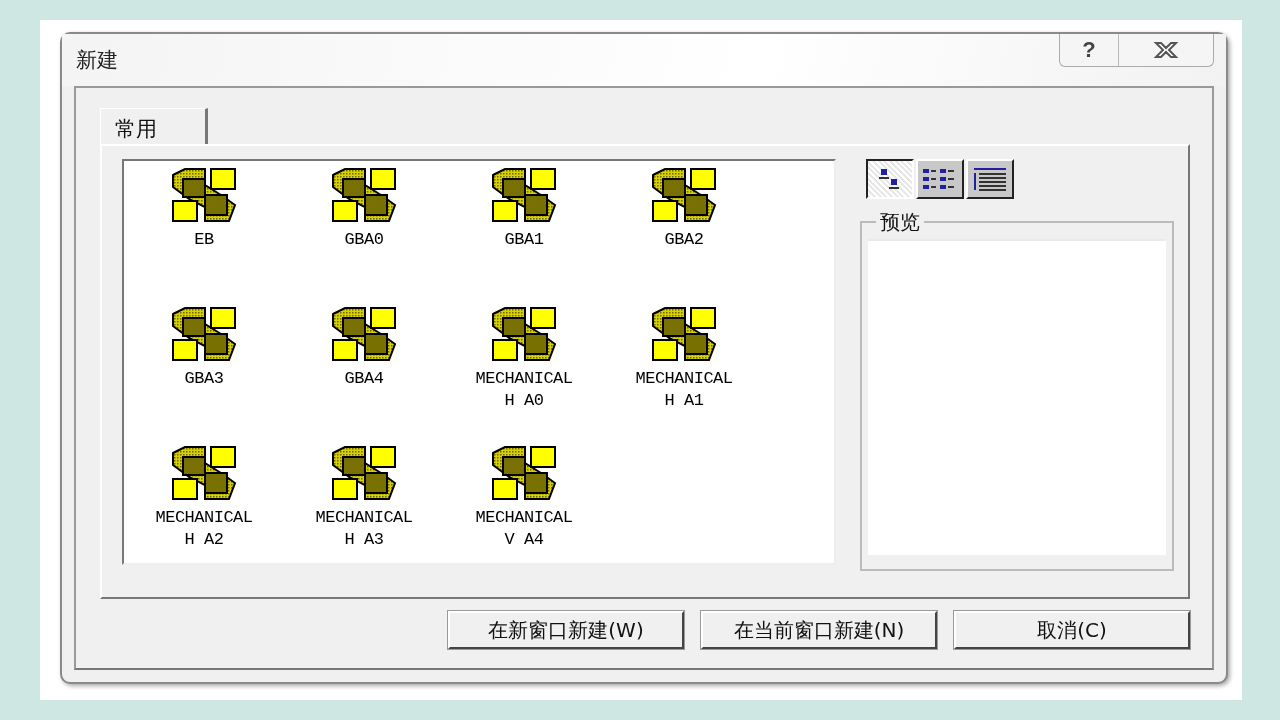 This screenshot has height=720, width=1280. I want to click on template-label: GBA4, so click(364, 379).